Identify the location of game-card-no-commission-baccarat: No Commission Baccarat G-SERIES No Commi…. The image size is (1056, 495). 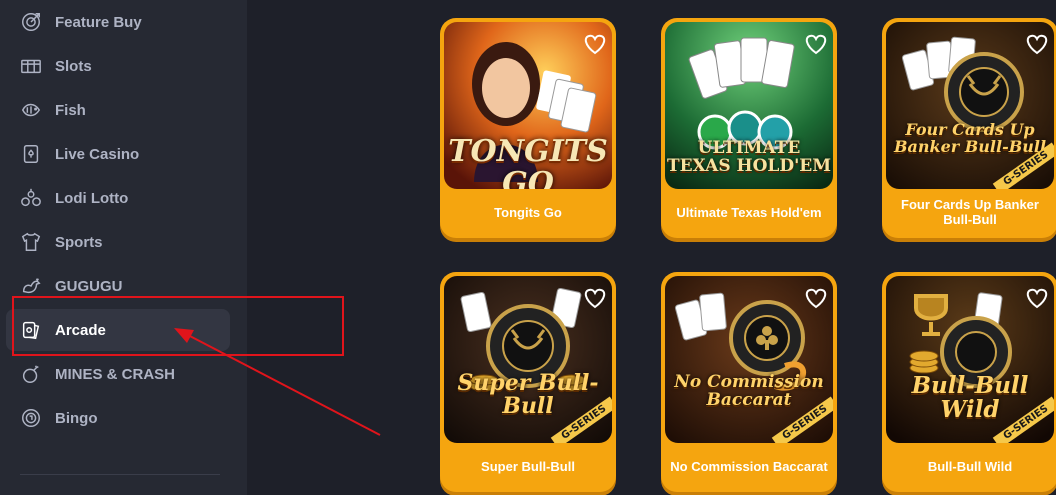
(749, 382).